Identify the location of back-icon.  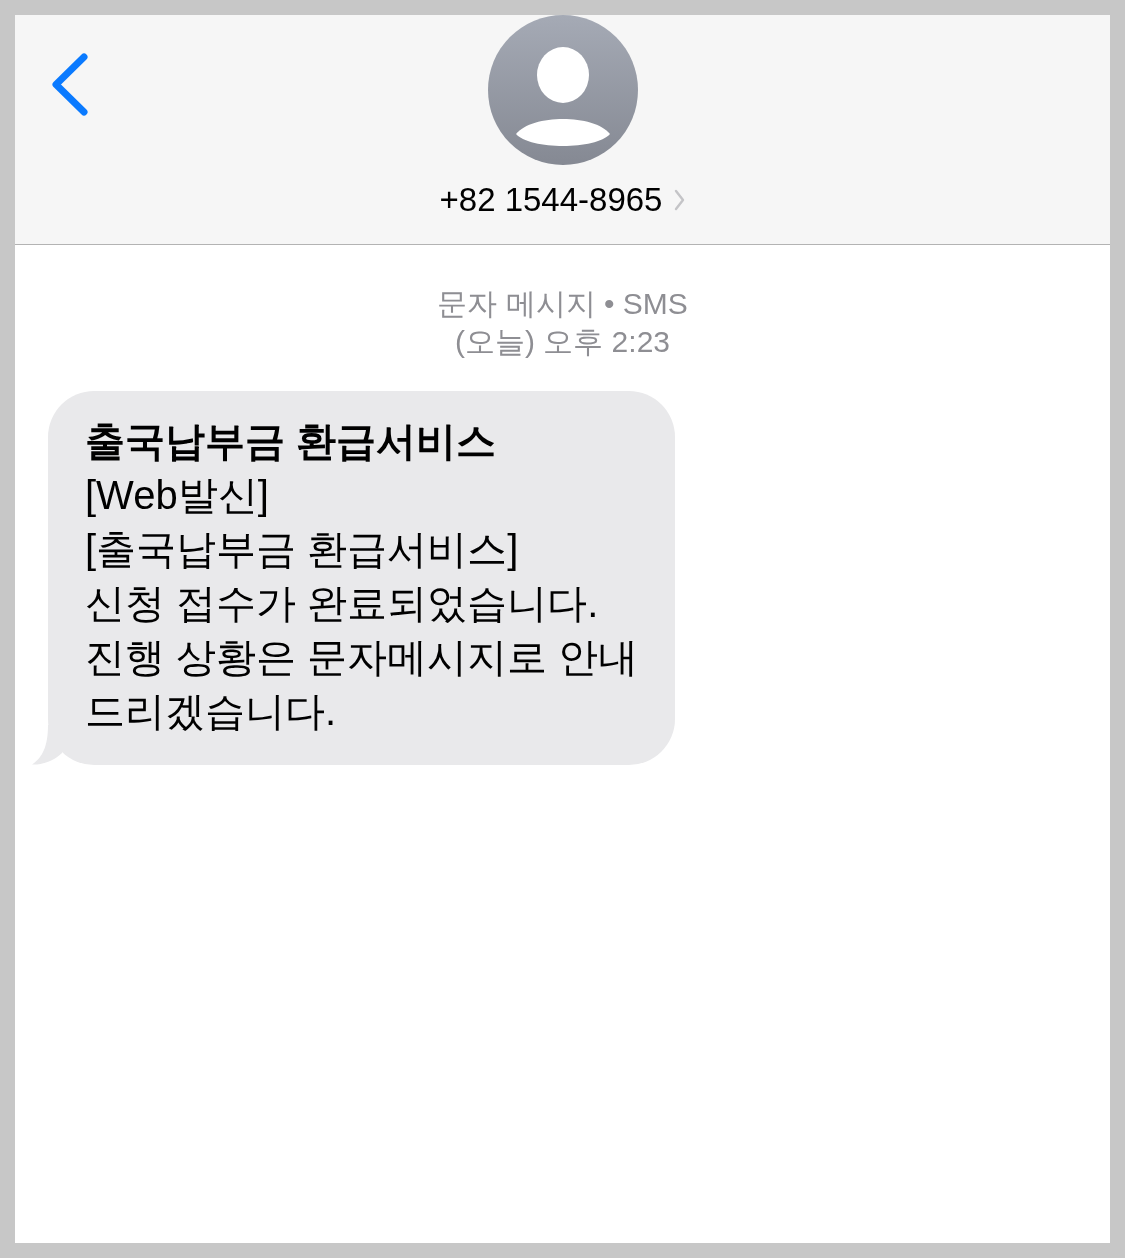
(69, 84).